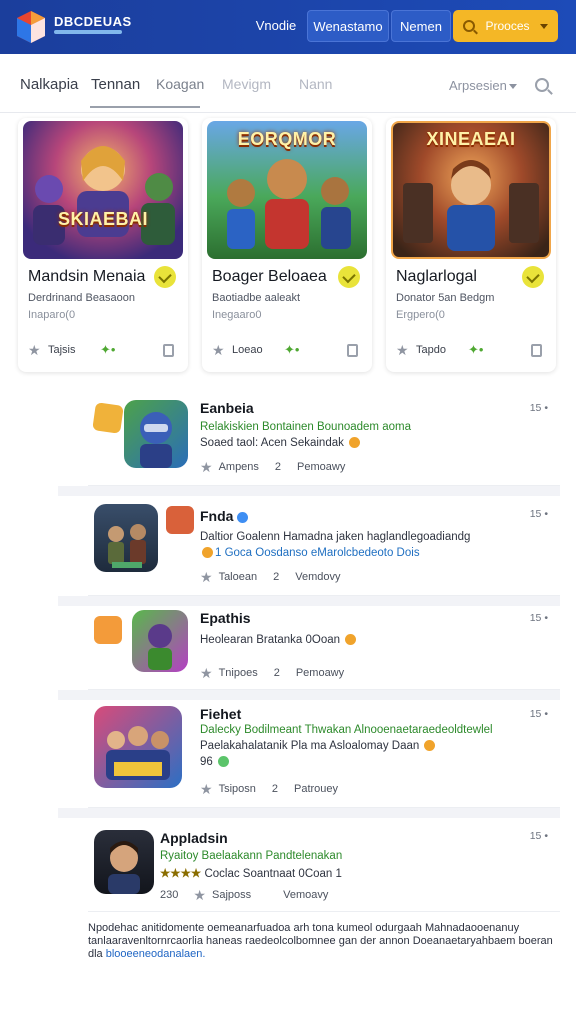  What do you see at coordinates (317, 553) in the screenshot?
I see `row-tagline-text: 1 Goca Oosdanso eMarolcbedeoto Dois` at bounding box center [317, 553].